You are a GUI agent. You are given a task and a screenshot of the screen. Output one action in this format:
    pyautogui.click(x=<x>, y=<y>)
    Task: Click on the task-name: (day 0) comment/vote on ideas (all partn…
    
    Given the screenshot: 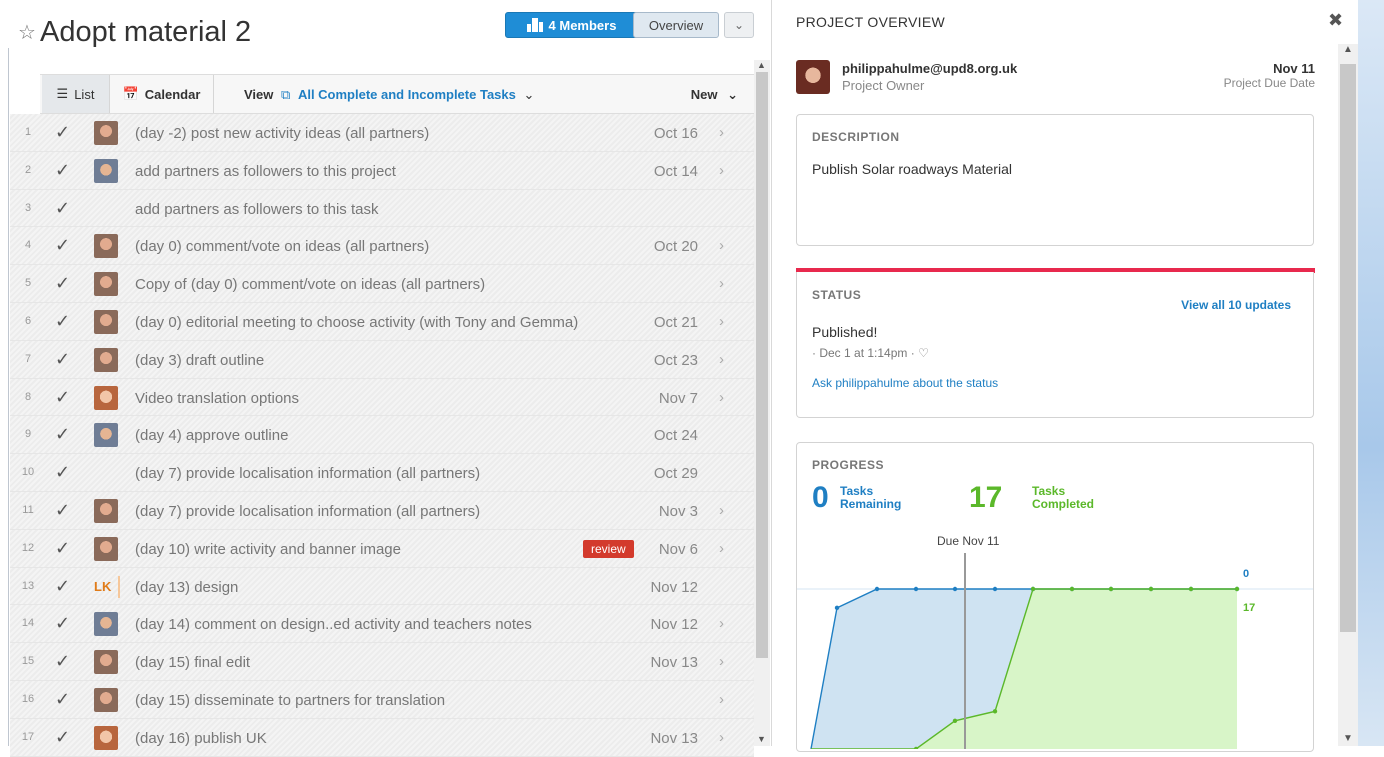 What is the action you would take?
    pyautogui.click(x=282, y=246)
    